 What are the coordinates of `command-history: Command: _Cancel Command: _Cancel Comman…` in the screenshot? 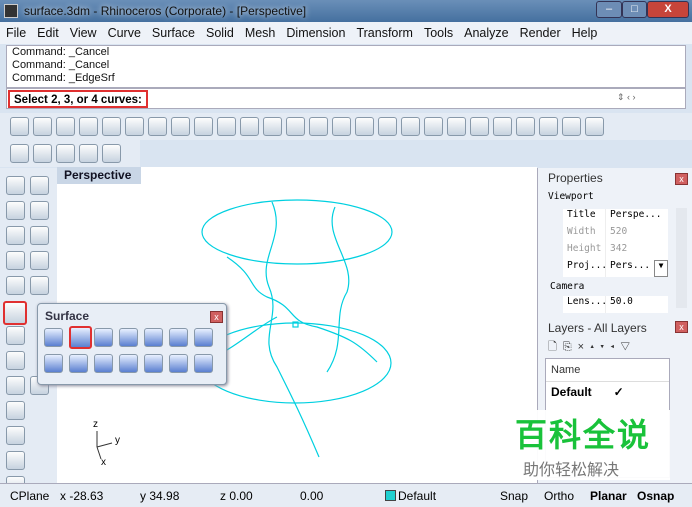 It's located at (346, 66).